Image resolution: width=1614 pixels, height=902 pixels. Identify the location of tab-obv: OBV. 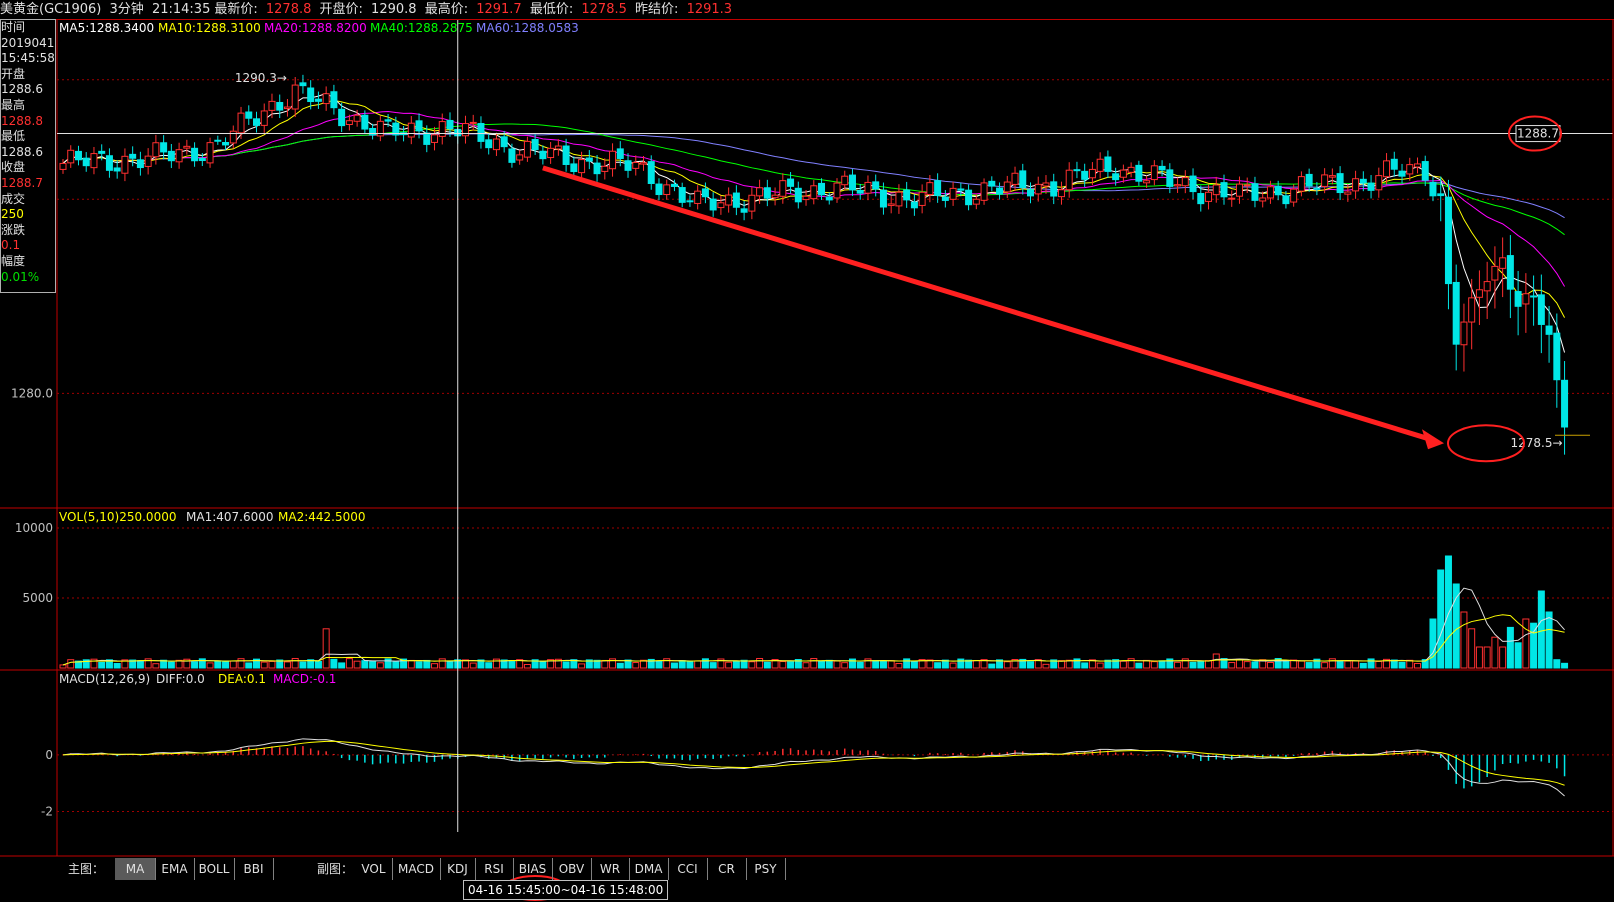
(572, 869).